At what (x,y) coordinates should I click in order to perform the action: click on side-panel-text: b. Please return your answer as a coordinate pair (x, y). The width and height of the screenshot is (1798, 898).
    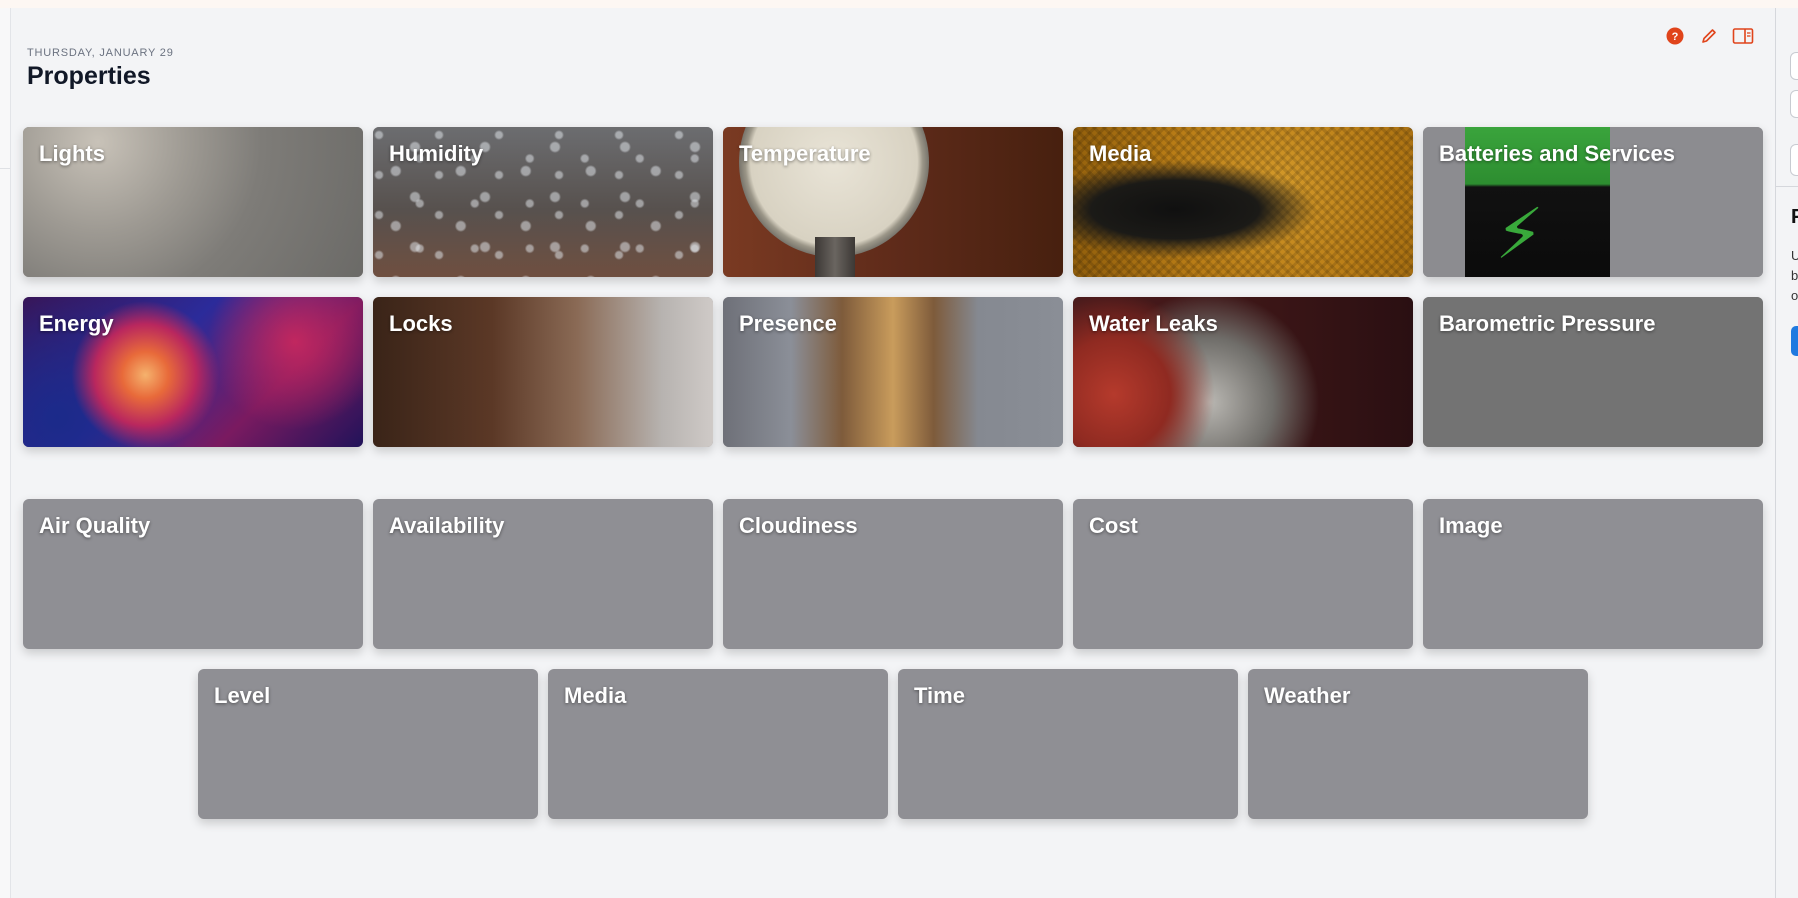
    Looking at the image, I should click on (1794, 275).